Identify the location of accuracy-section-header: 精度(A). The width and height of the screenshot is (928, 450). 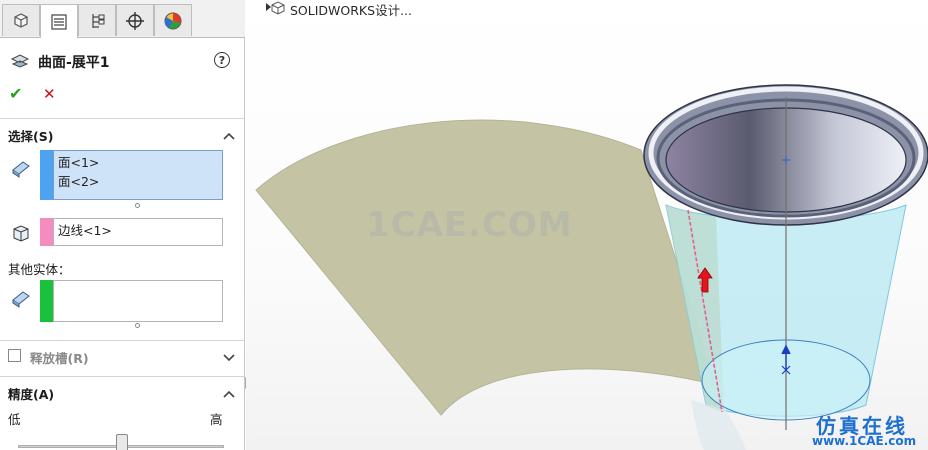
(31, 393).